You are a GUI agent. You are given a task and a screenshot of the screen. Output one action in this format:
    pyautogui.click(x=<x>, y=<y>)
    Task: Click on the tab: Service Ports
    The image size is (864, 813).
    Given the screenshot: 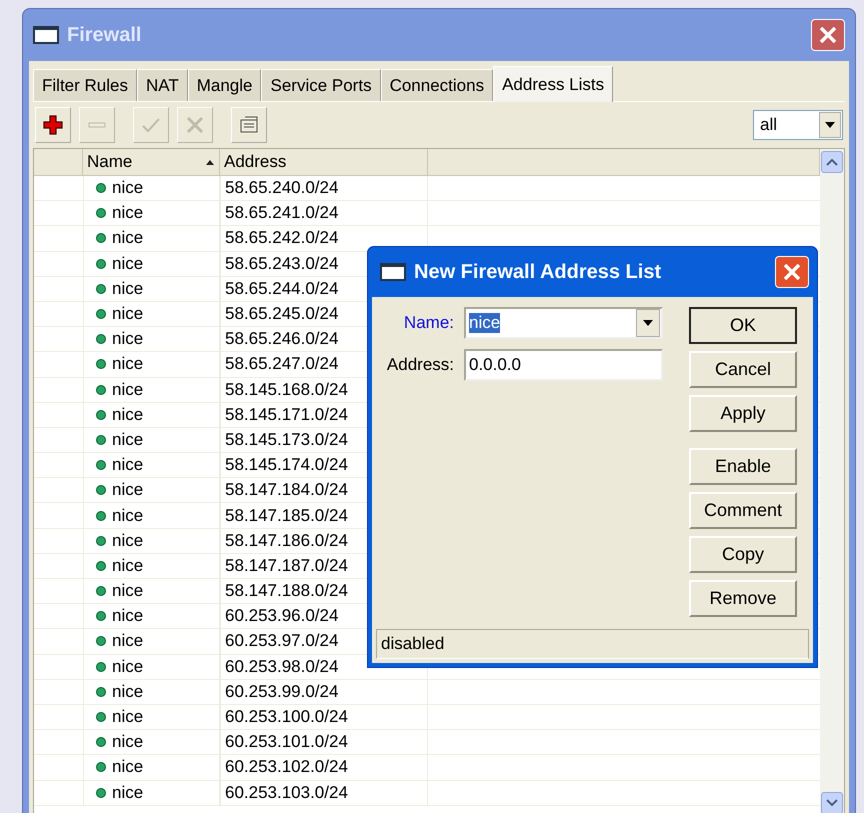 What is the action you would take?
    pyautogui.click(x=321, y=85)
    